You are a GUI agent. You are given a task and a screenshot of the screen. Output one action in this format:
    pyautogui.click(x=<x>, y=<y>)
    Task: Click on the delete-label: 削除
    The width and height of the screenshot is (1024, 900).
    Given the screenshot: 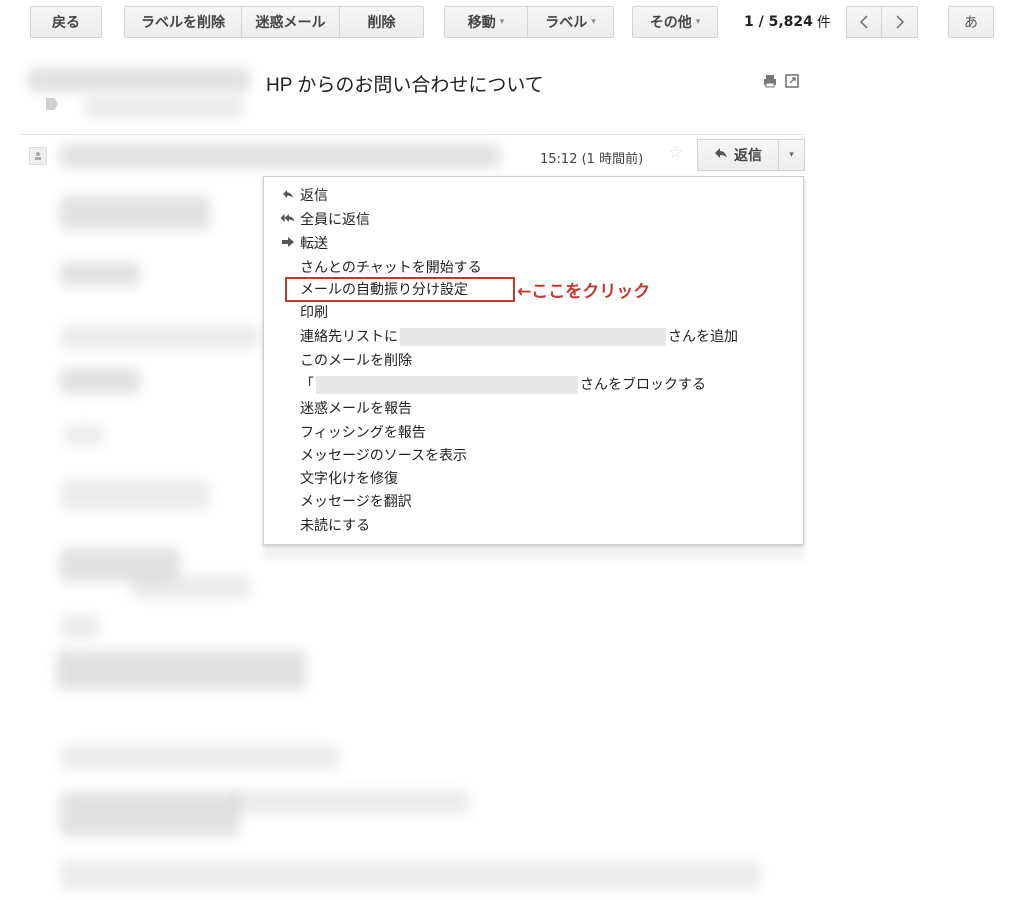 What is the action you would take?
    pyautogui.click(x=381, y=23)
    